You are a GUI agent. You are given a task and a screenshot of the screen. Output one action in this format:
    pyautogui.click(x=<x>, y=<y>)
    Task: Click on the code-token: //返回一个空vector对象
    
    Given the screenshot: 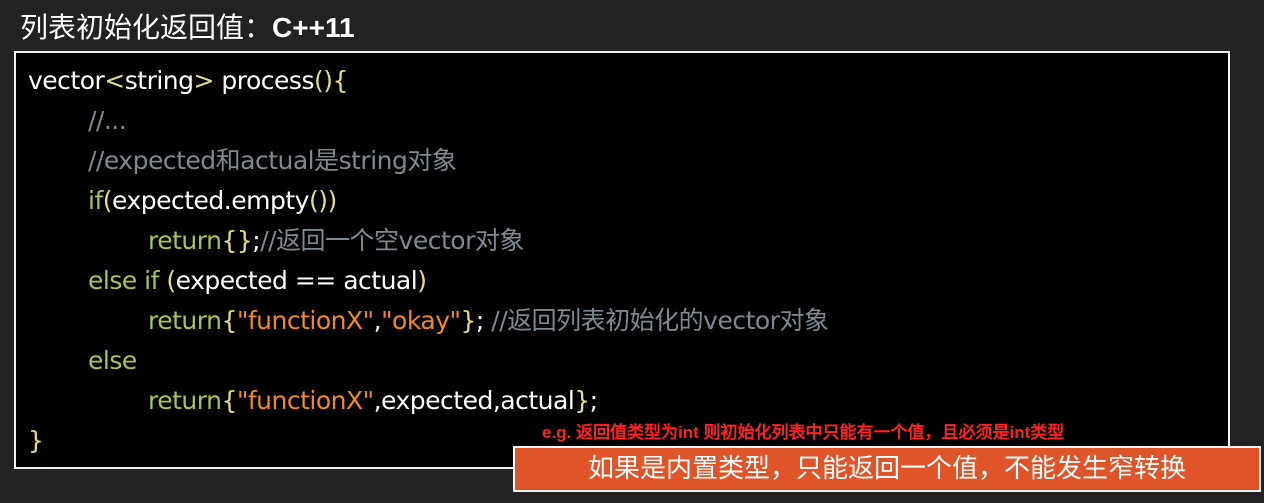 What is the action you would take?
    pyautogui.click(x=392, y=240)
    